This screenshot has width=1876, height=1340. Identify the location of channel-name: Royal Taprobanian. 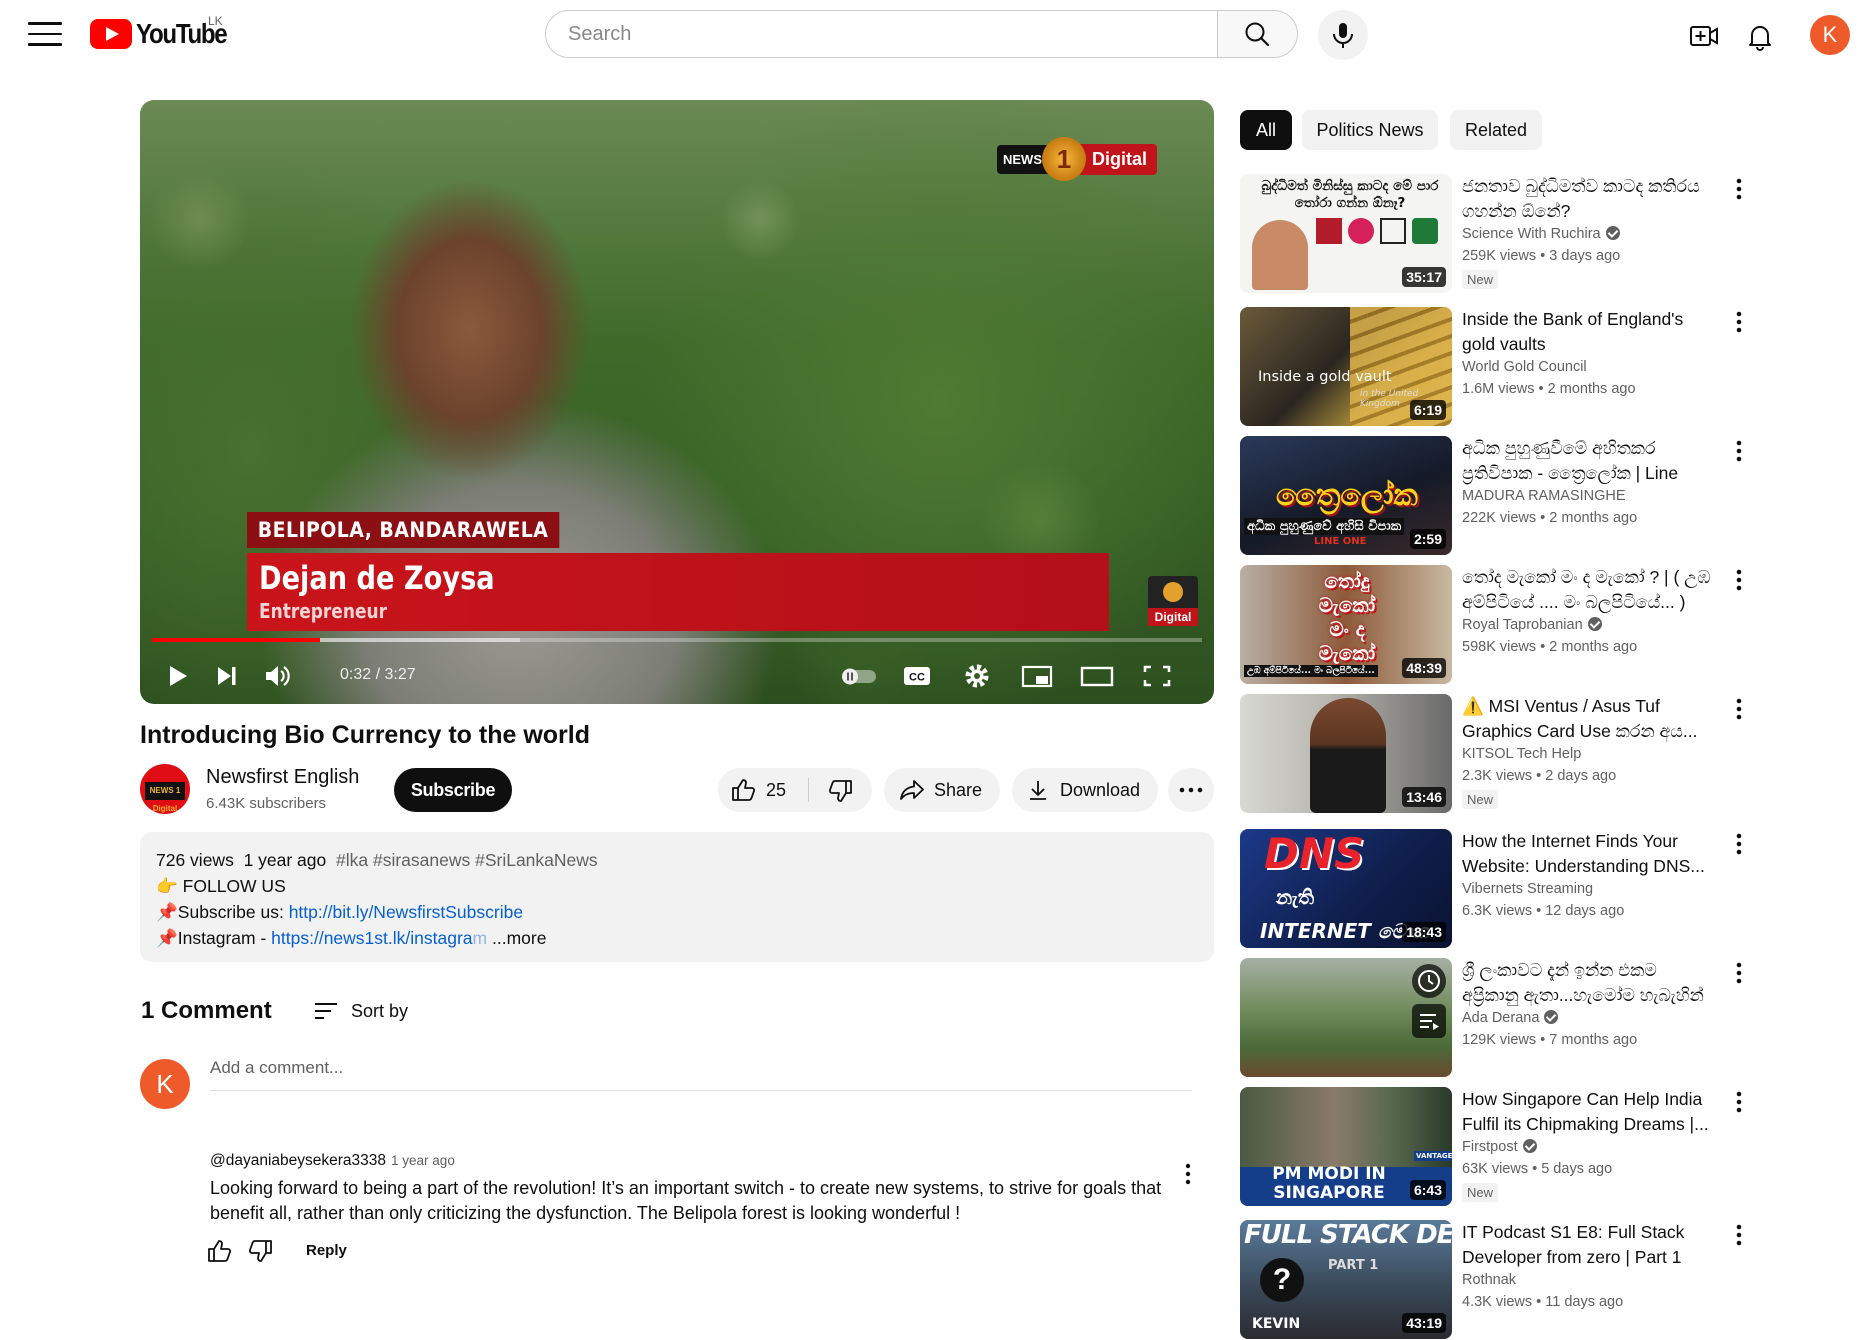
(1522, 625).